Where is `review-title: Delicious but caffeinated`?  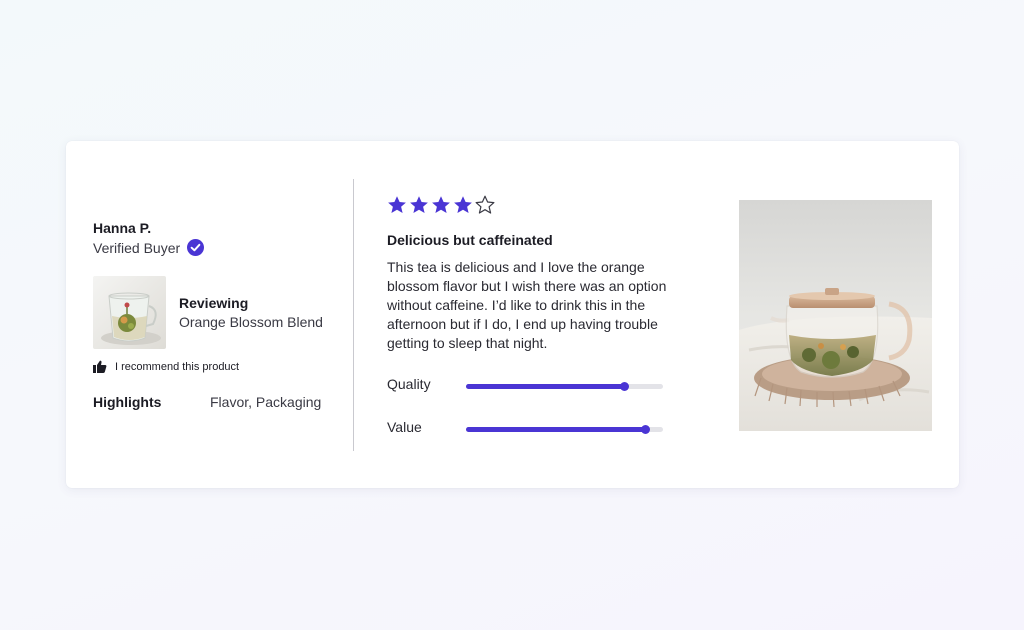 review-title: Delicious but caffeinated is located at coordinates (470, 240).